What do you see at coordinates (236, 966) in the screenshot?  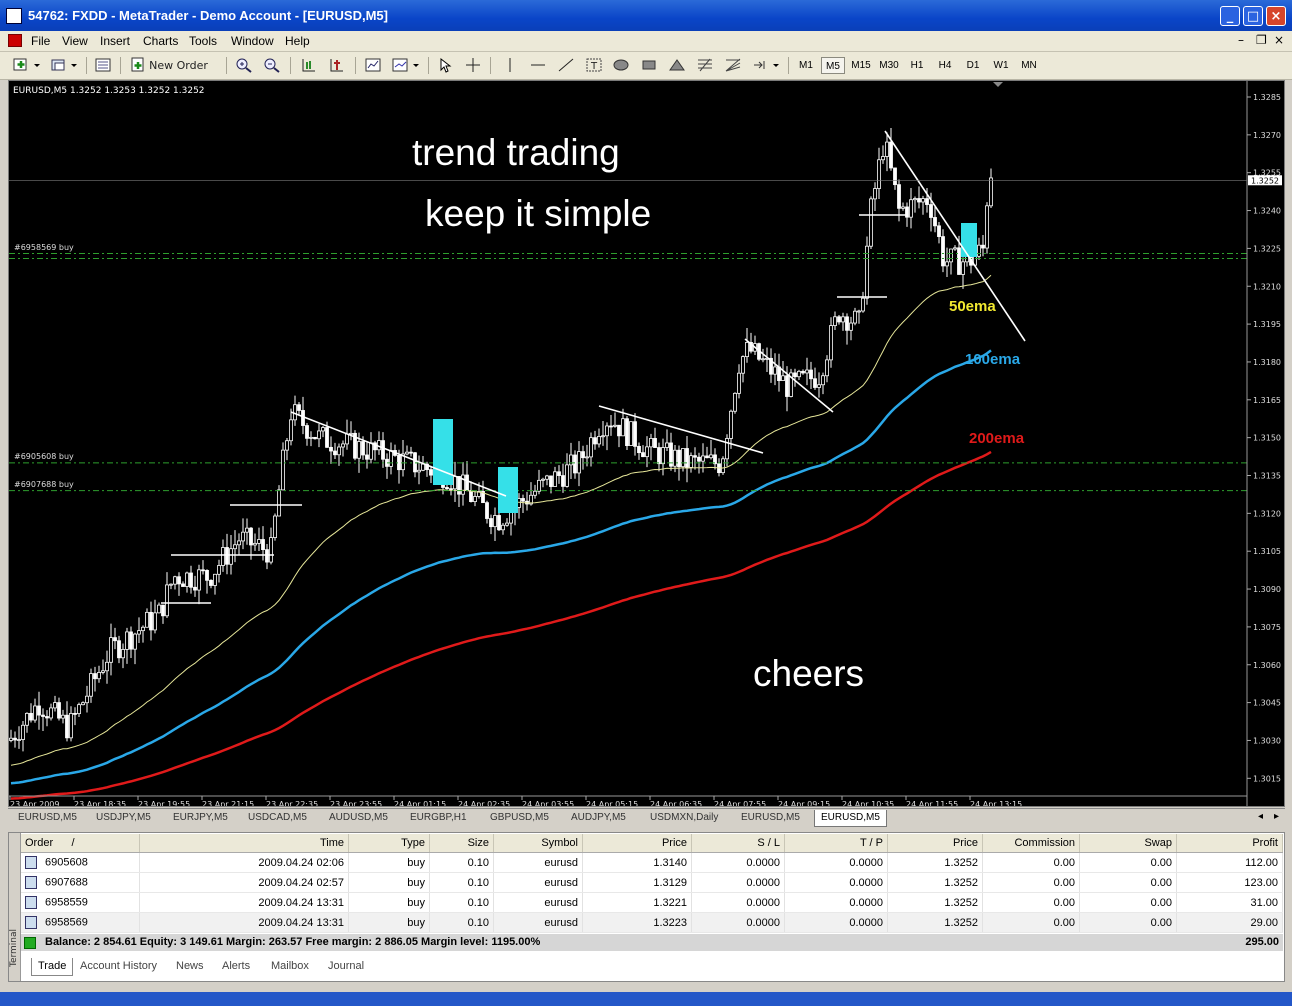 I see `tab-alerts: Alerts` at bounding box center [236, 966].